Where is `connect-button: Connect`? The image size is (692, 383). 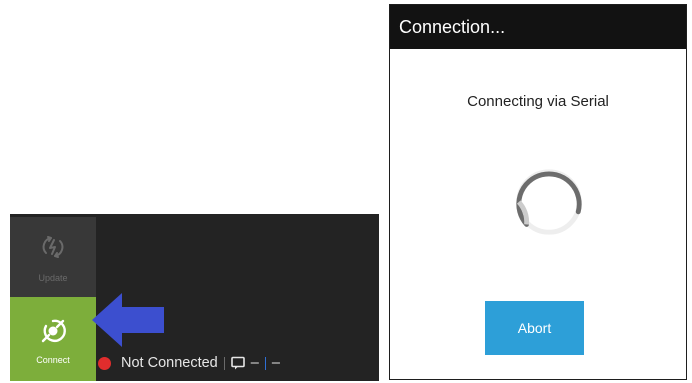 connect-button: Connect is located at coordinates (53, 339).